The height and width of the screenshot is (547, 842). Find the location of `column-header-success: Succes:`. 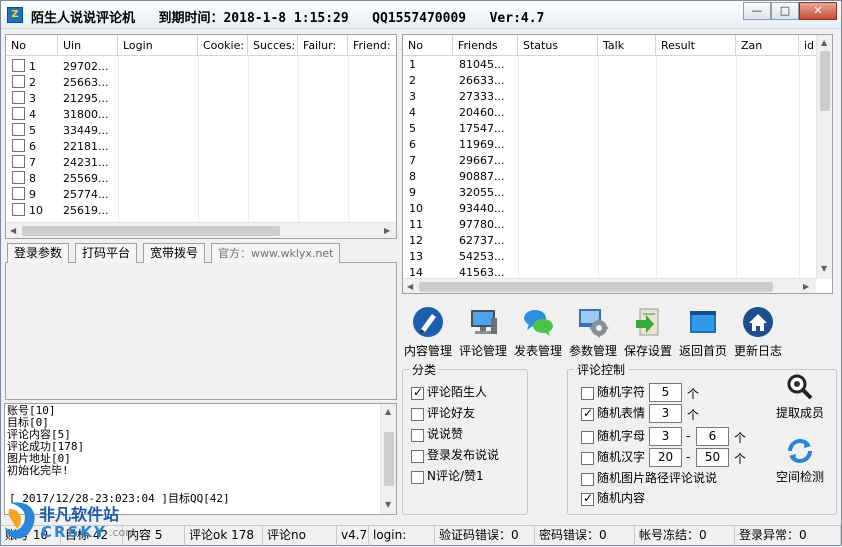

column-header-success: Succes: is located at coordinates (273, 45).